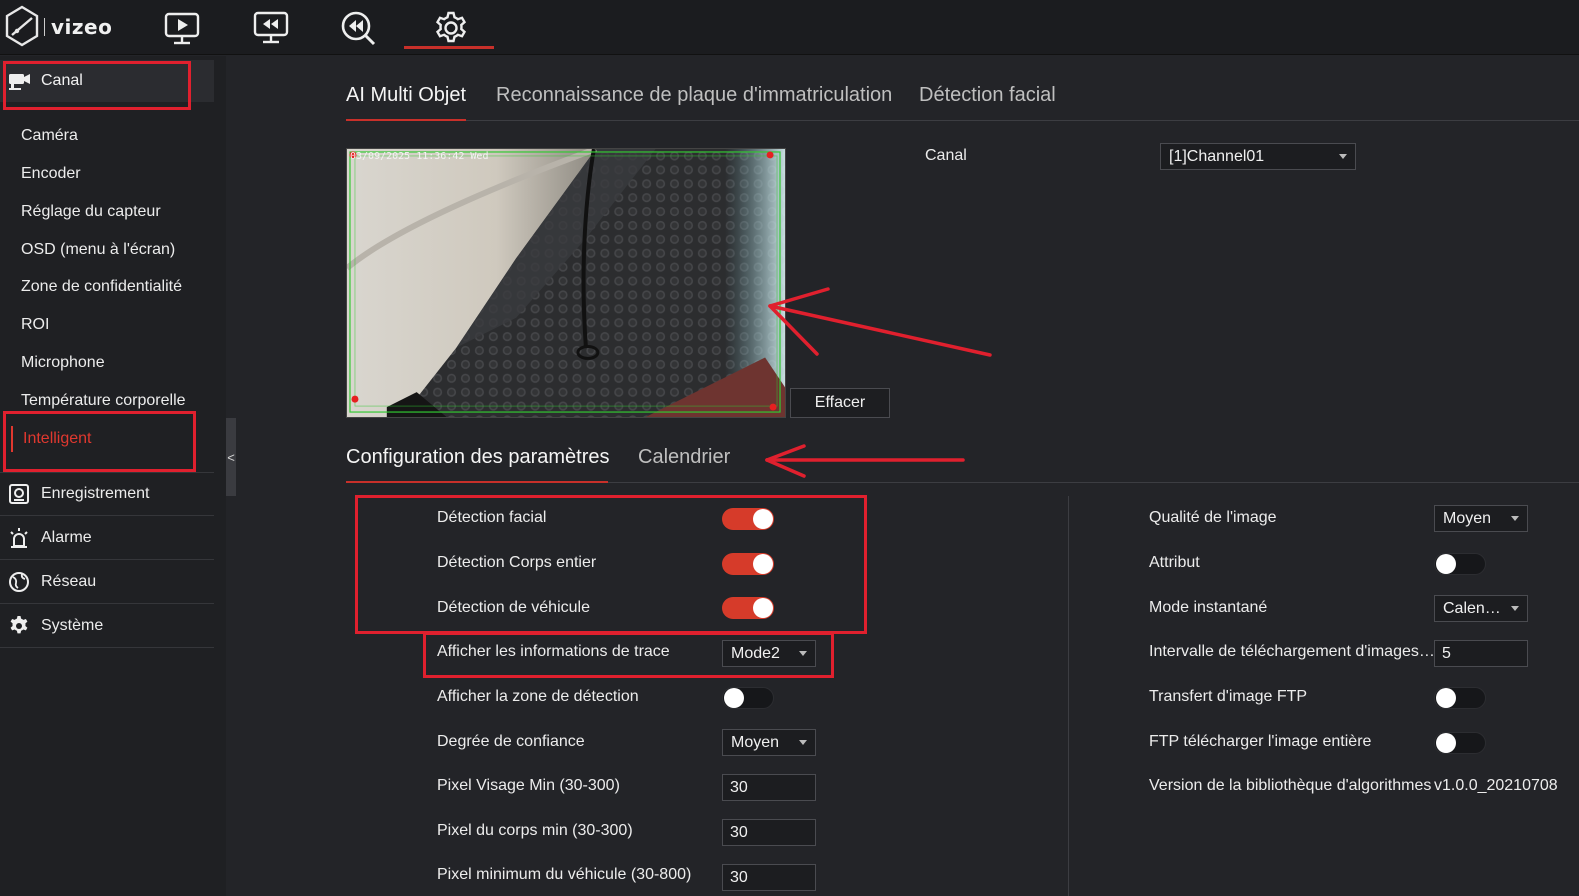 The width and height of the screenshot is (1579, 896). Describe the element at coordinates (72, 625) in the screenshot. I see `sidebar-group-label: Système` at that location.